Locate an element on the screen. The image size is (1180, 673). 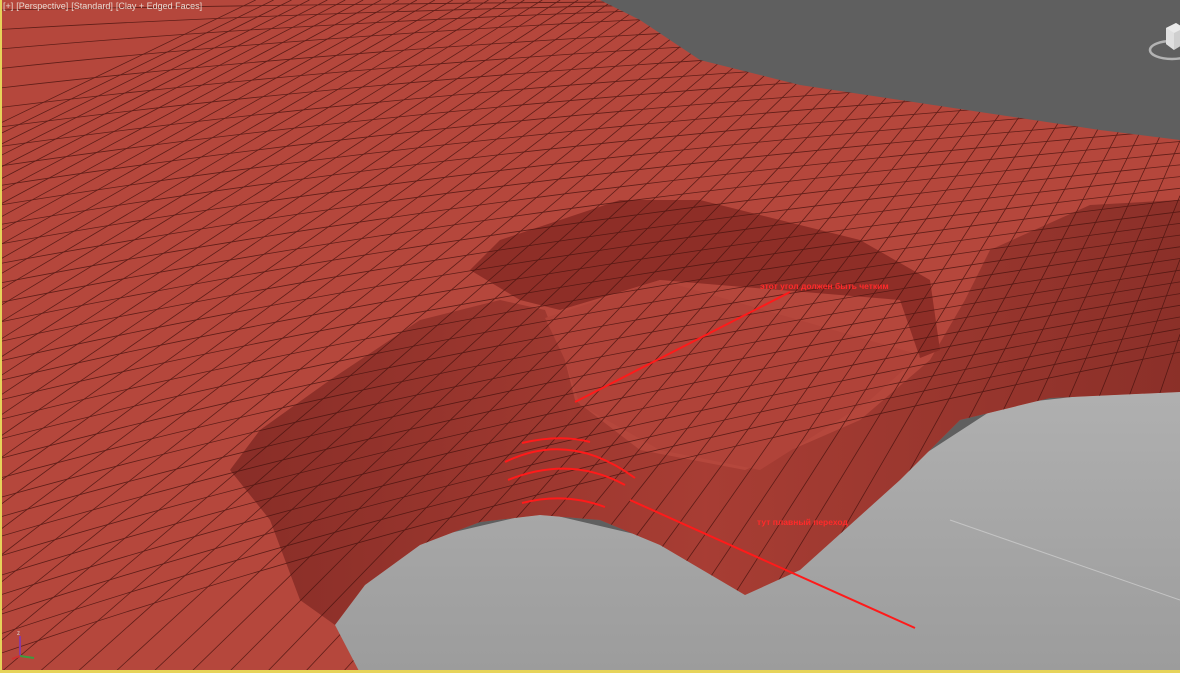
viewport-menu-standard: [Standard] is located at coordinates (92, 6).